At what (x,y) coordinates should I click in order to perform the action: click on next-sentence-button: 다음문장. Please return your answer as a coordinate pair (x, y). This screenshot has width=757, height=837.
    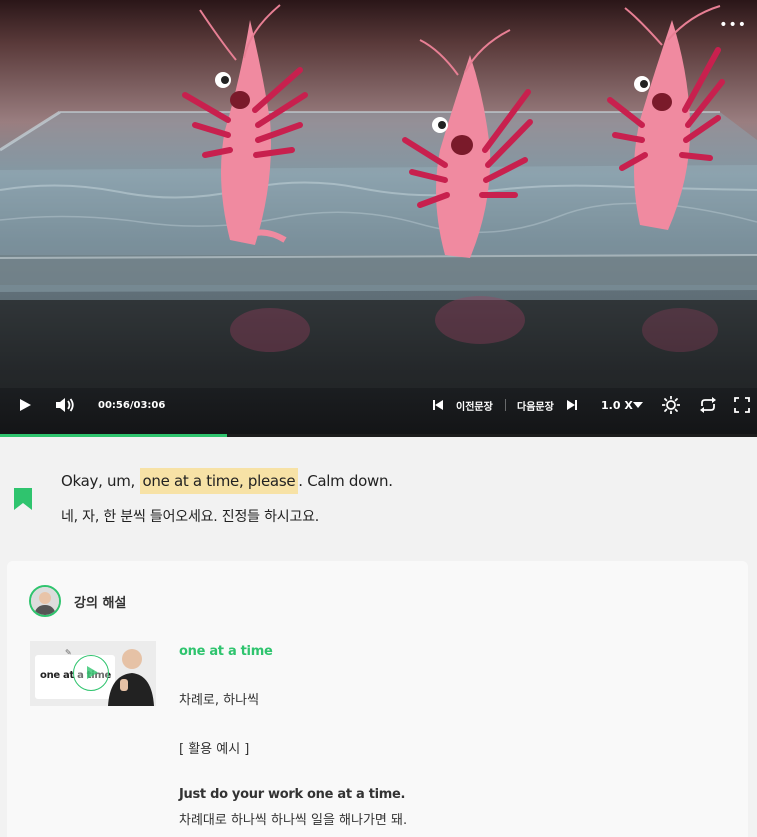
    Looking at the image, I should click on (535, 405).